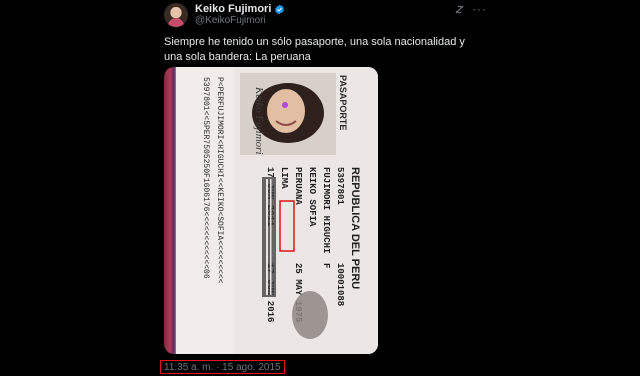 Image resolution: width=640 pixels, height=376 pixels. What do you see at coordinates (340, 186) in the screenshot?
I see `passport-number: 5397801` at bounding box center [340, 186].